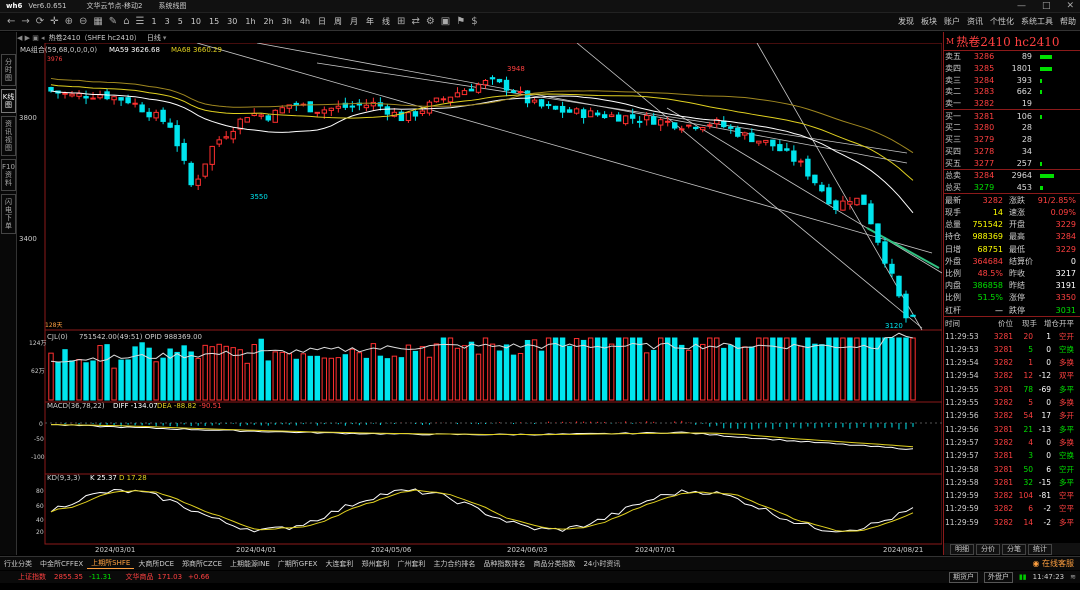 Image resolution: width=1080 pixels, height=590 pixels. I want to click on grid-icon: ⊞, so click(401, 21).